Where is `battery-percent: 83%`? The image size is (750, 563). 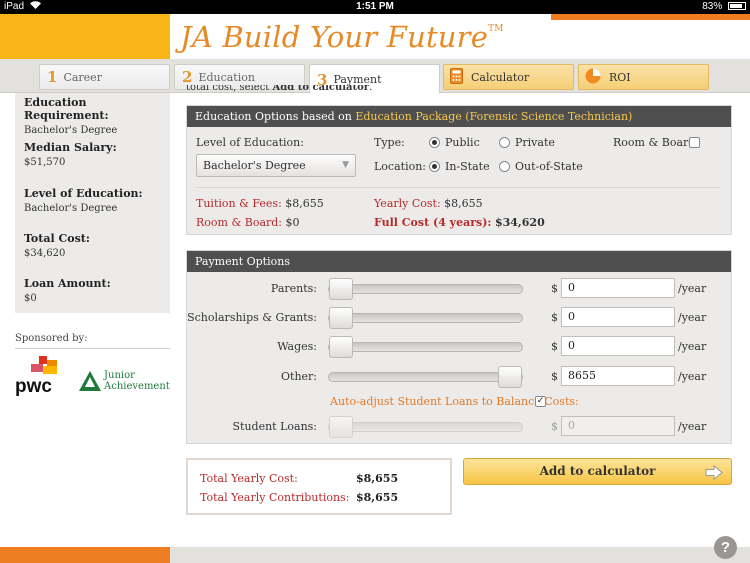
battery-percent: 83% is located at coordinates (712, 6).